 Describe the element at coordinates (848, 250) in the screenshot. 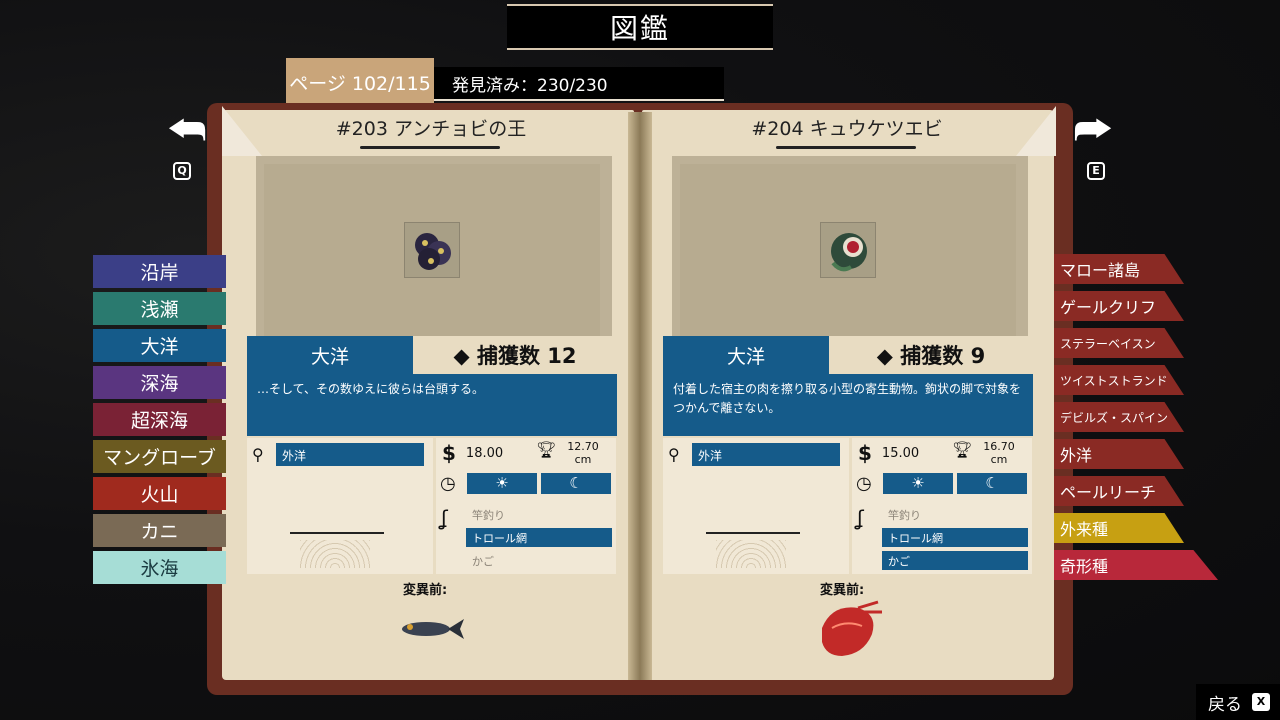

I see `blood-sucking-shrimp-icon` at that location.